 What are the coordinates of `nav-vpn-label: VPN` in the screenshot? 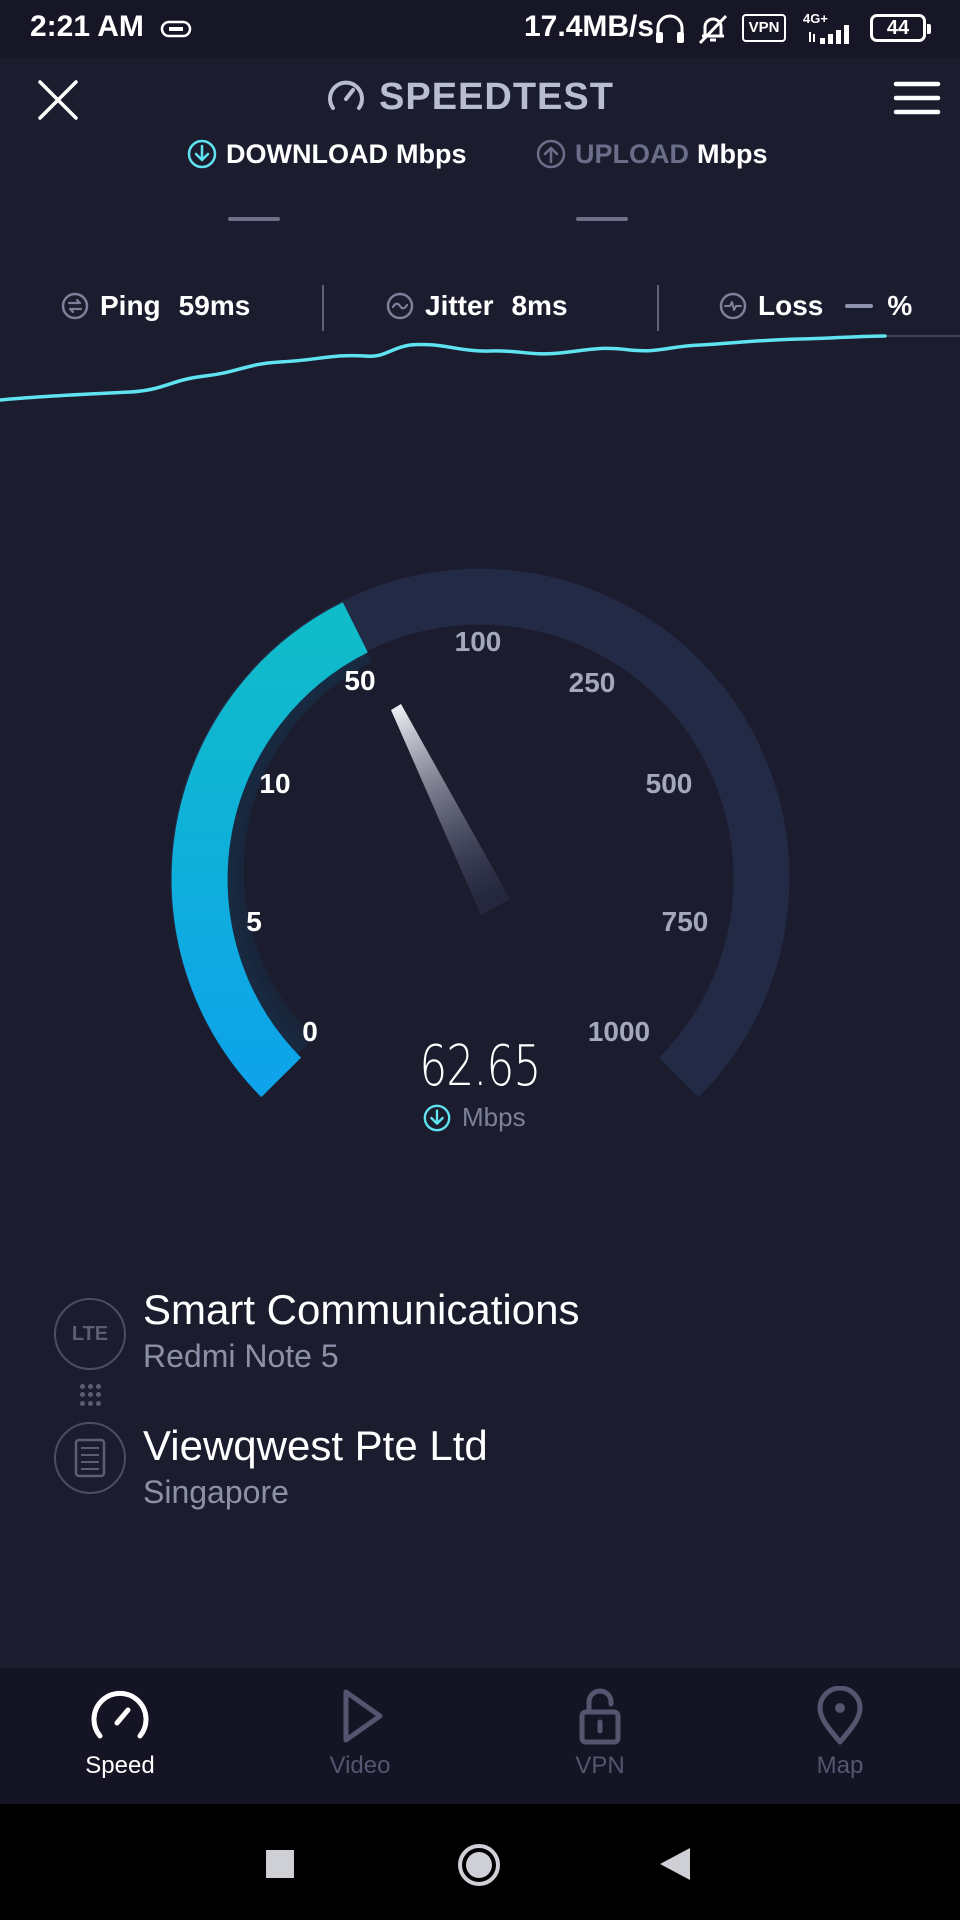 It's located at (600, 1765).